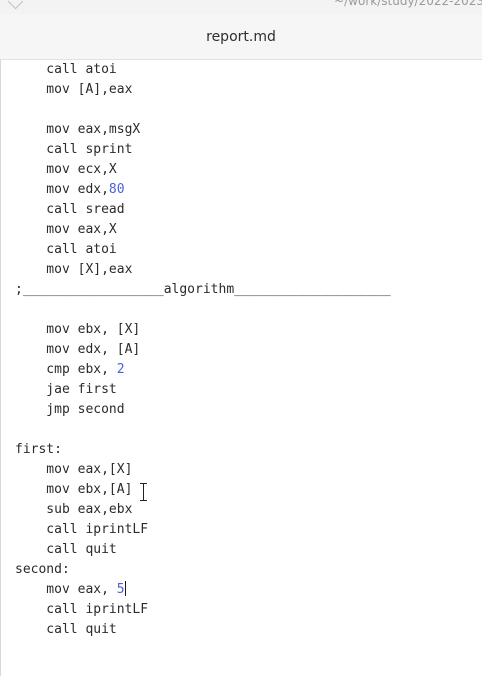  Describe the element at coordinates (15, 5) in the screenshot. I see `back-arrow-icon` at that location.